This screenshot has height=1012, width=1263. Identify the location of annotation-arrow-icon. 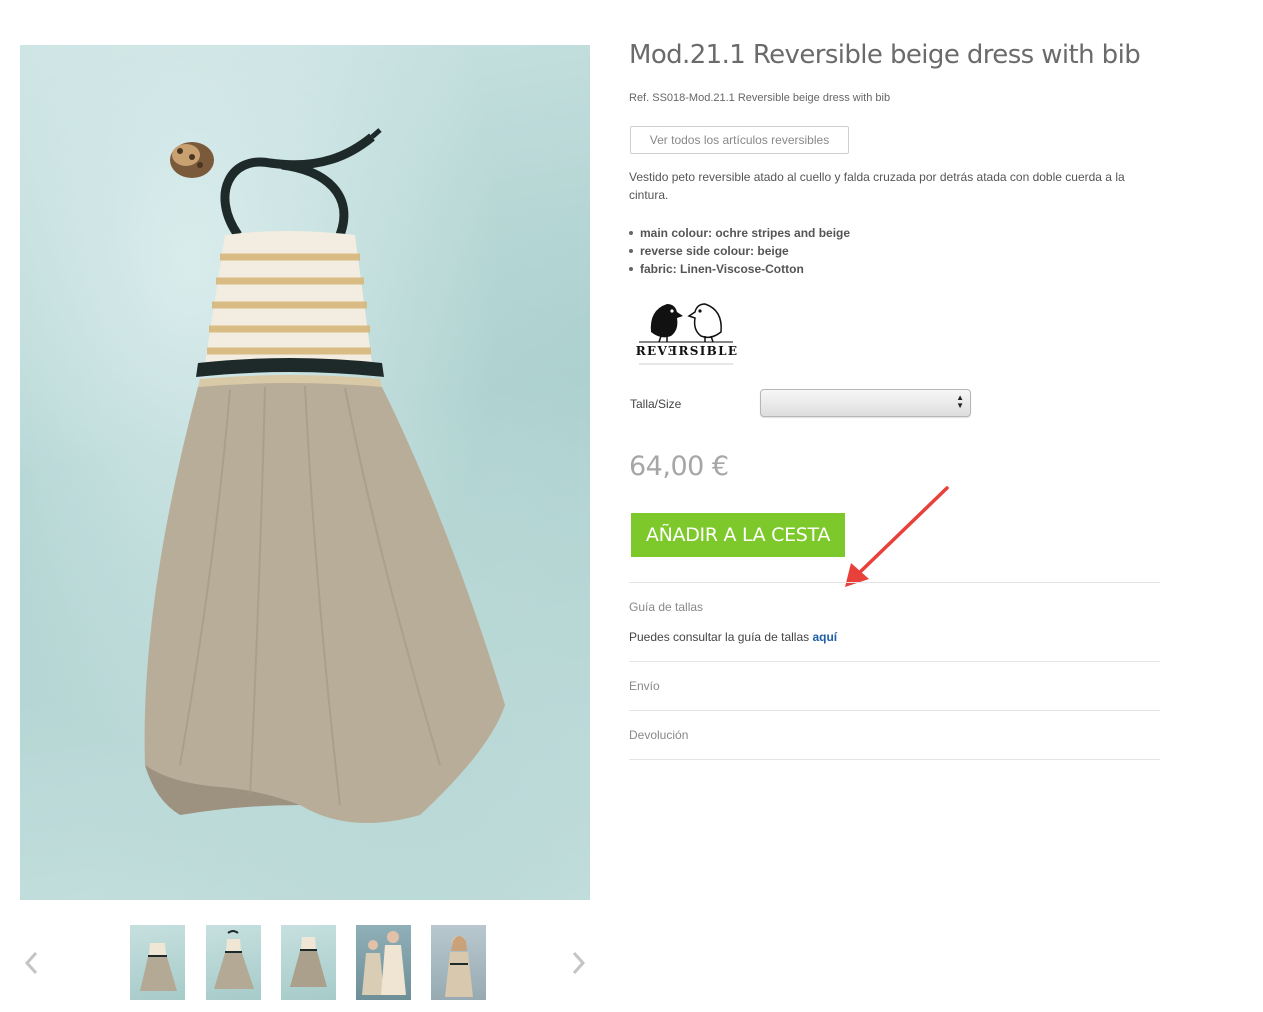
(897, 536).